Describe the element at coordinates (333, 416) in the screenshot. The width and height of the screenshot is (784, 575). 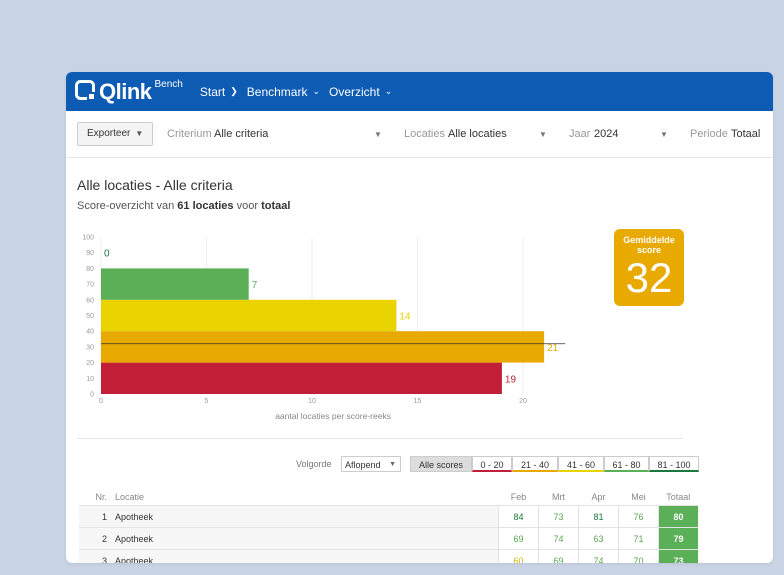
I see `x-axis-label: aantal locaties per score-reeks` at that location.